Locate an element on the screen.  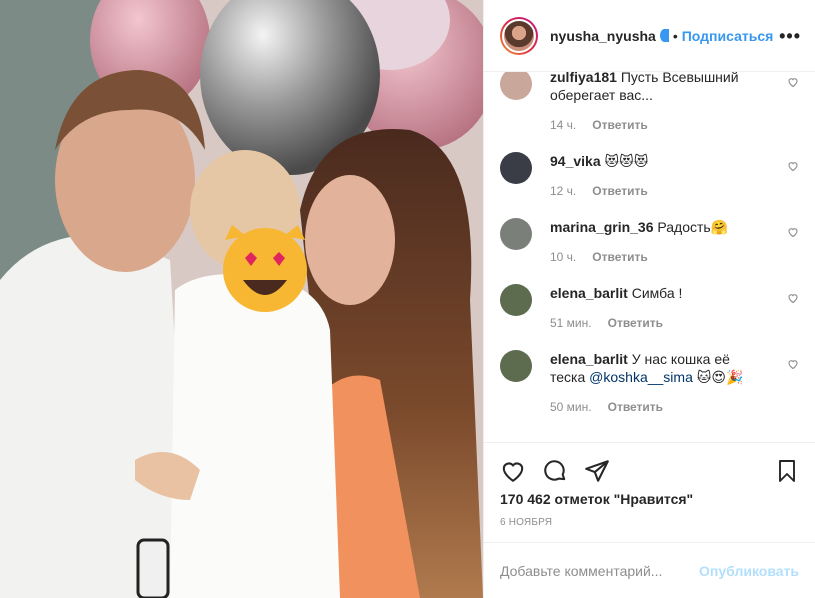
comment-time: 51 мин. is located at coordinates (571, 323).